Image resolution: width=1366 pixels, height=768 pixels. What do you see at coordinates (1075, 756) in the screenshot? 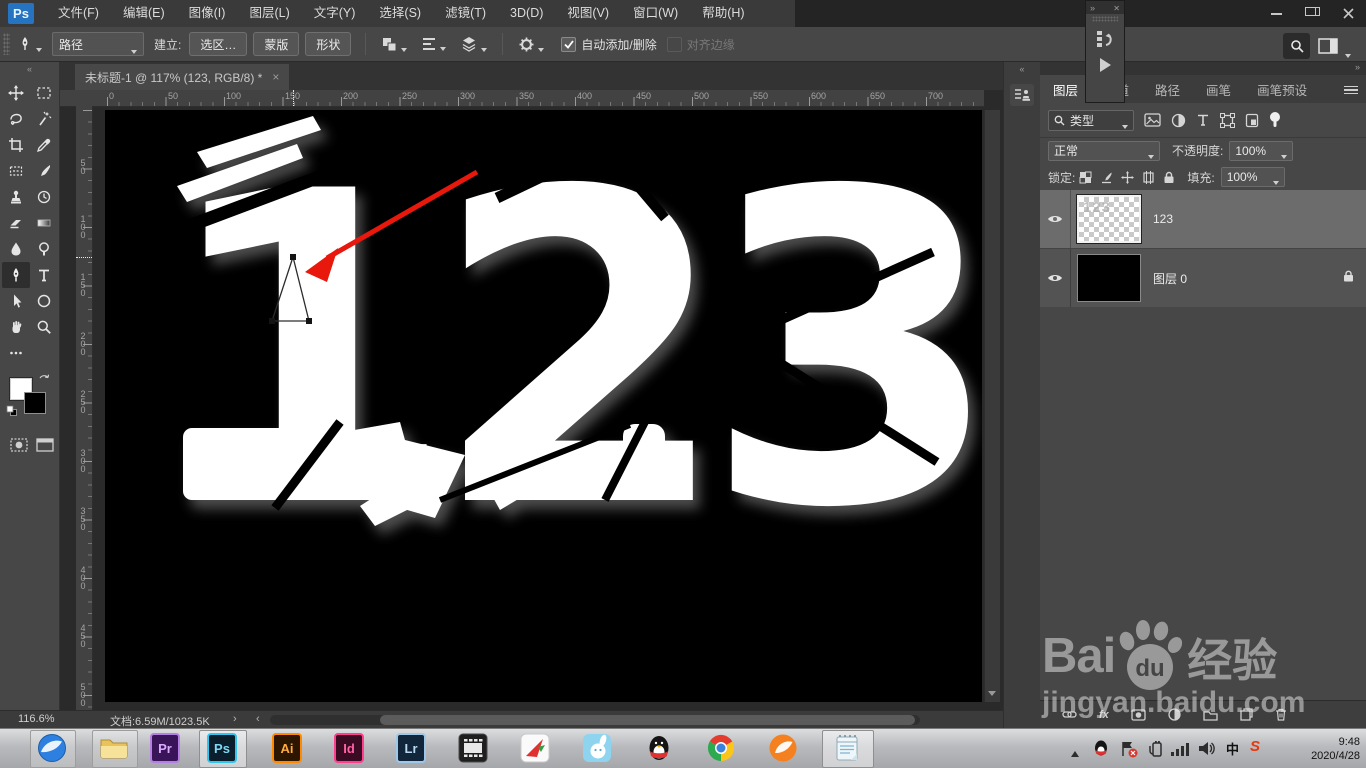
I see `tray-hidden-icons-button` at bounding box center [1075, 756].